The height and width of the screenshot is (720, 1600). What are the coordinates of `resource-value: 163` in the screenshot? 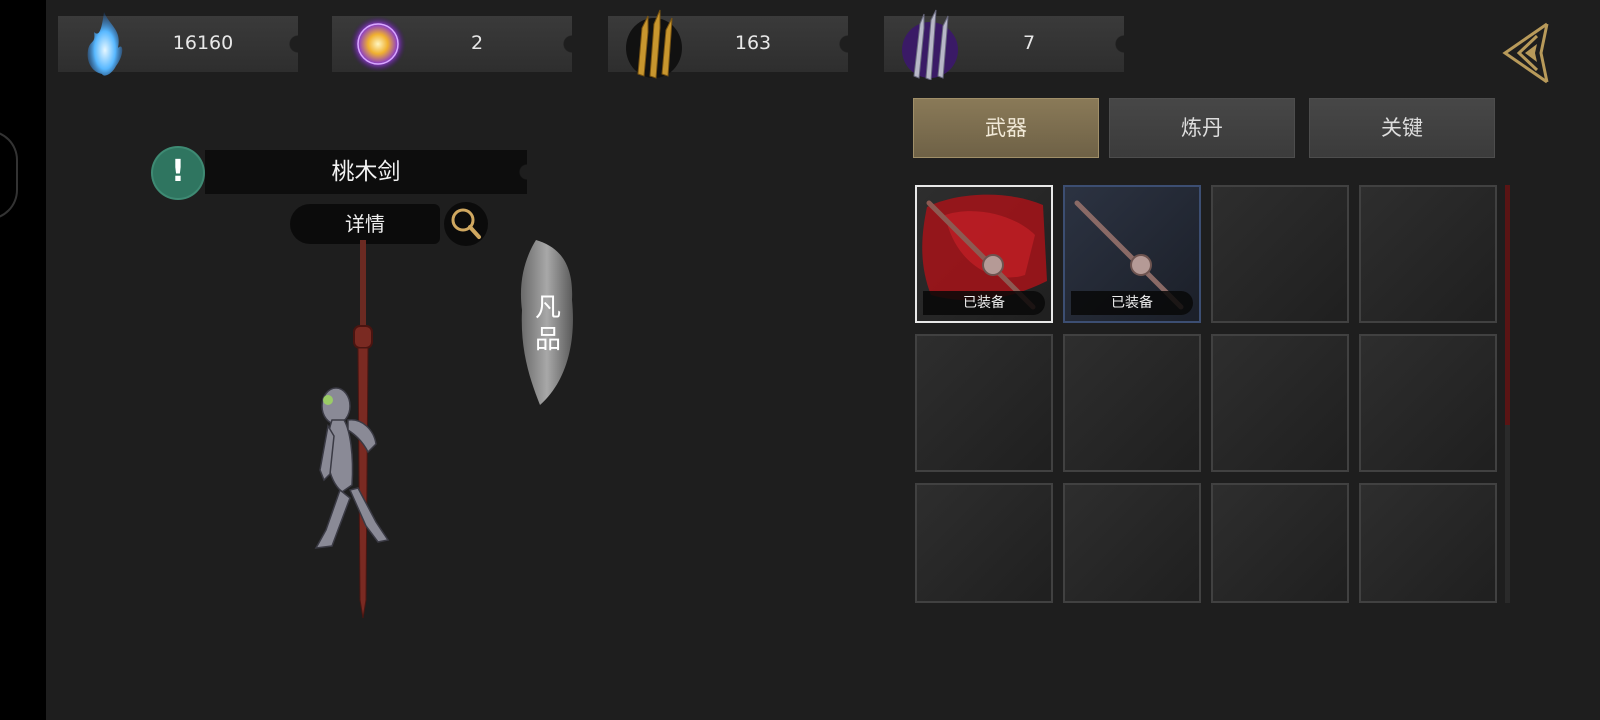 It's located at (753, 43).